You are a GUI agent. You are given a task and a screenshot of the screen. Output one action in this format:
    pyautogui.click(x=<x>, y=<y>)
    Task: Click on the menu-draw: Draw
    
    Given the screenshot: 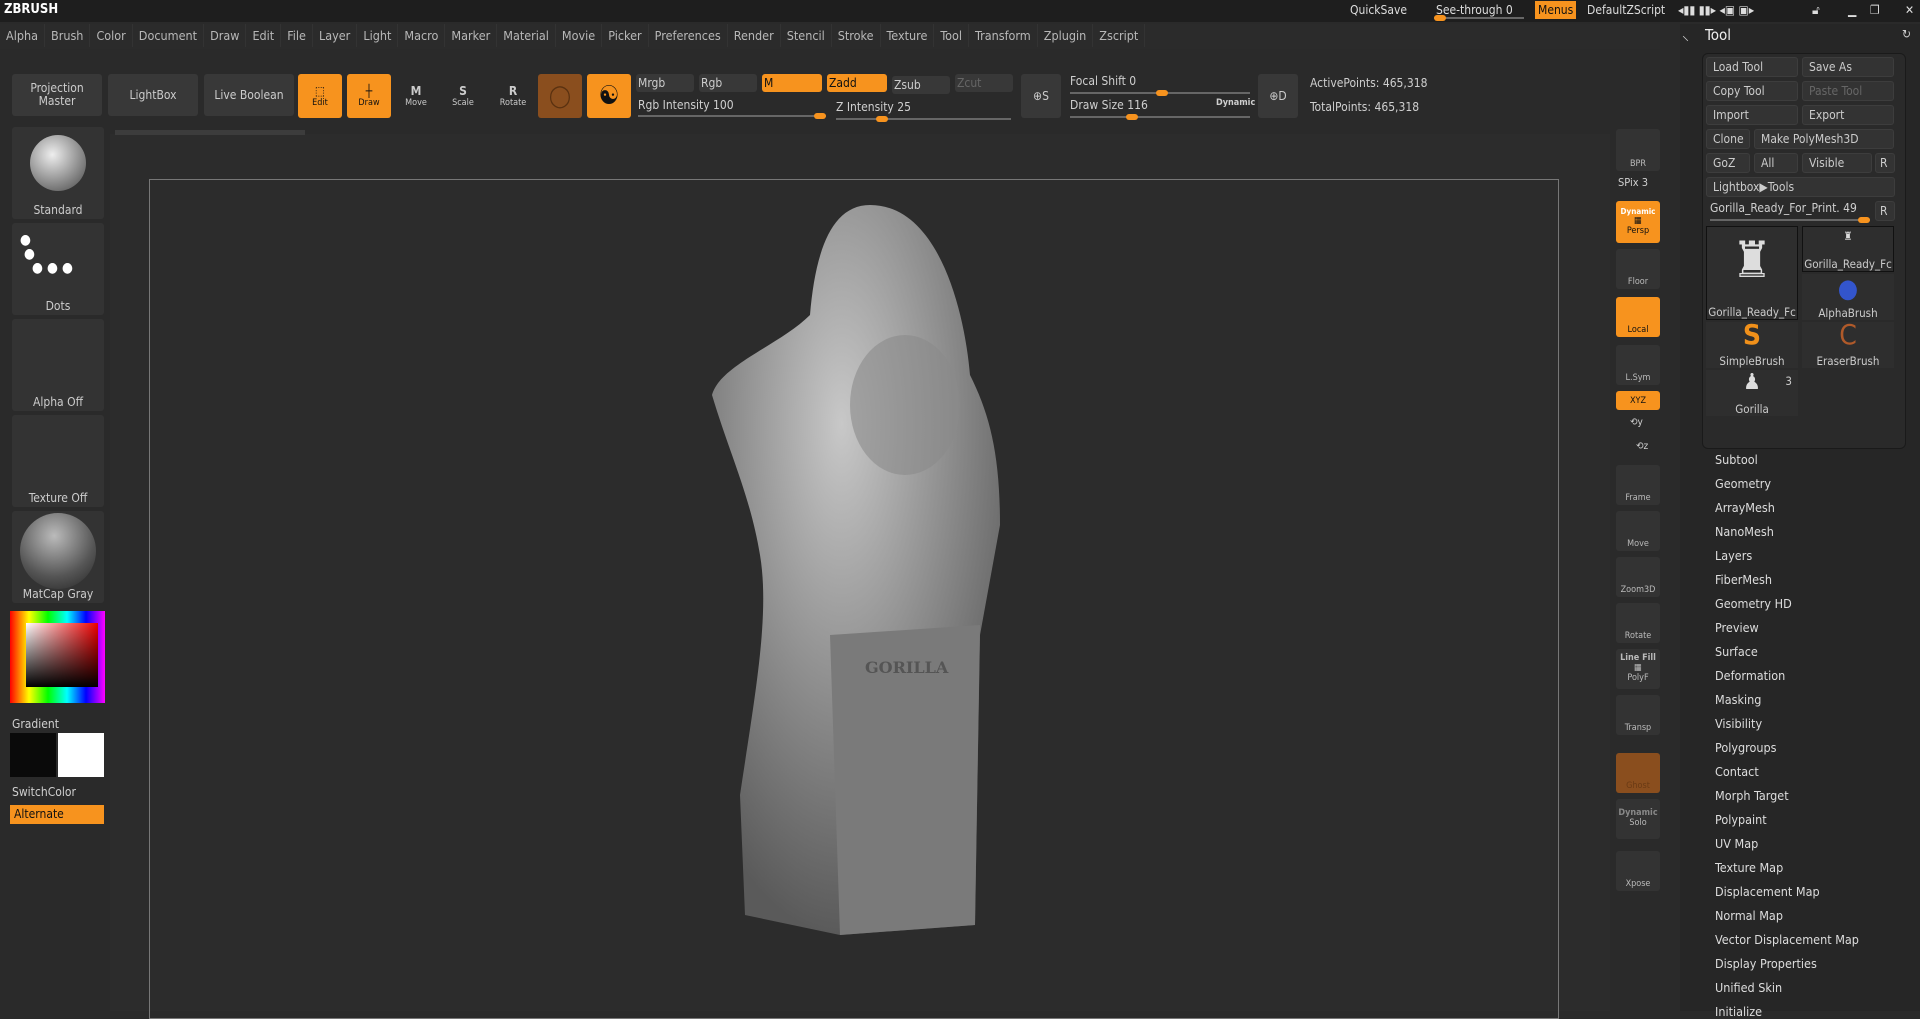 What is the action you would take?
    pyautogui.click(x=225, y=35)
    